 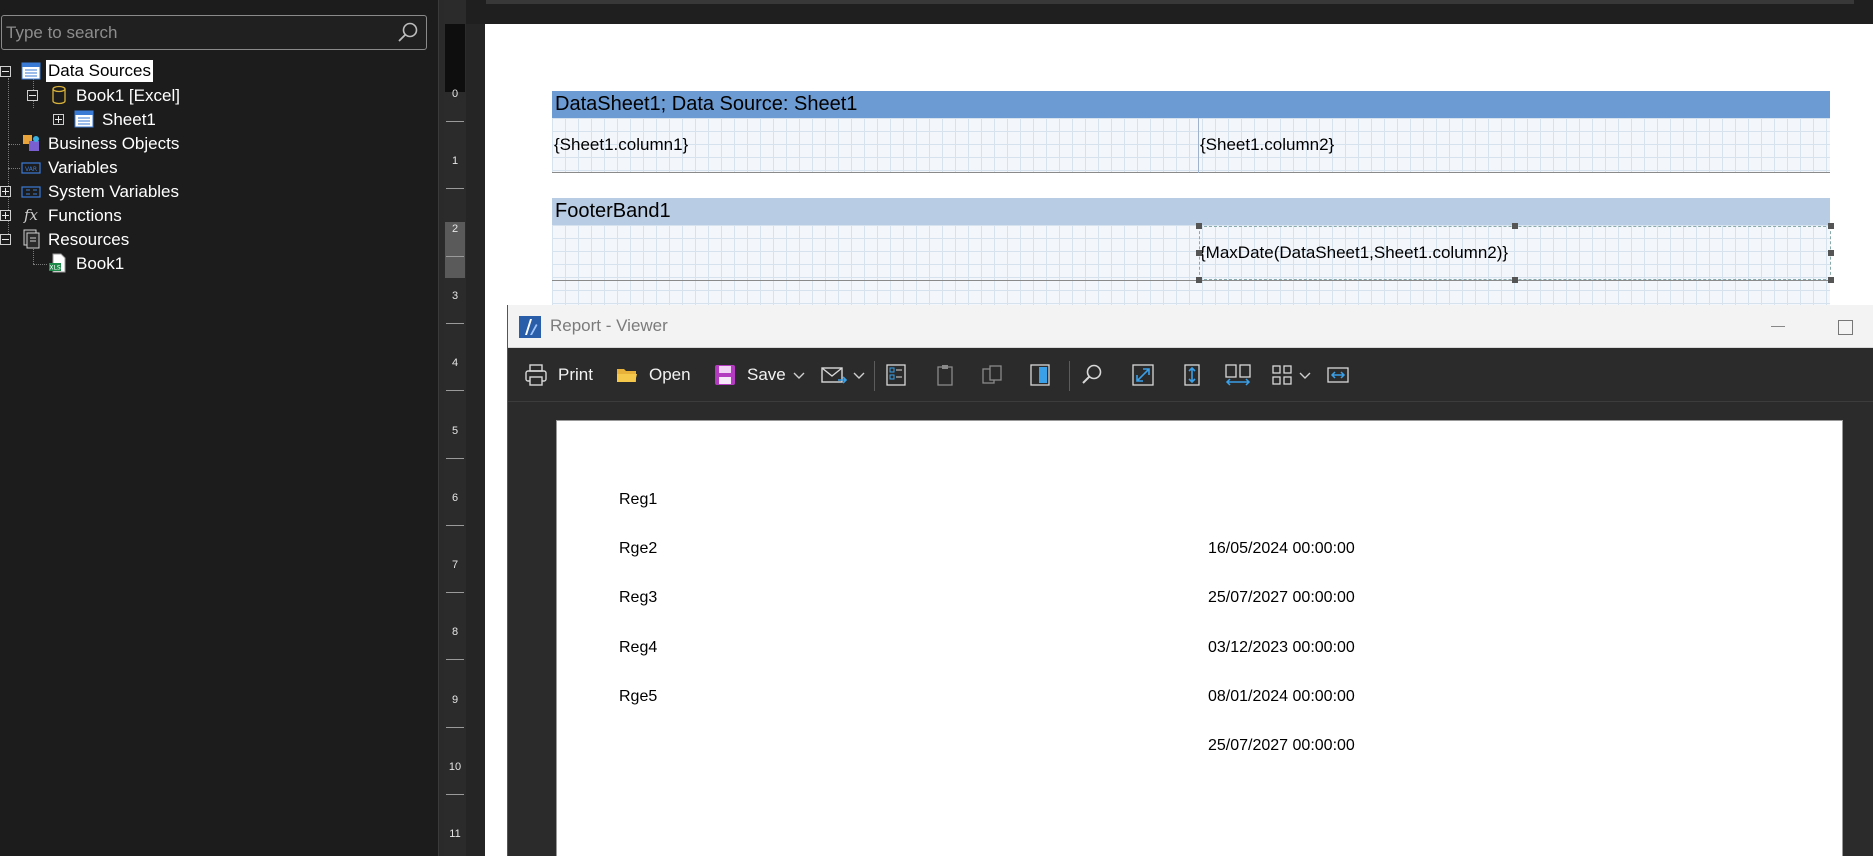 I want to click on tree-label: System Variables, so click(x=114, y=191).